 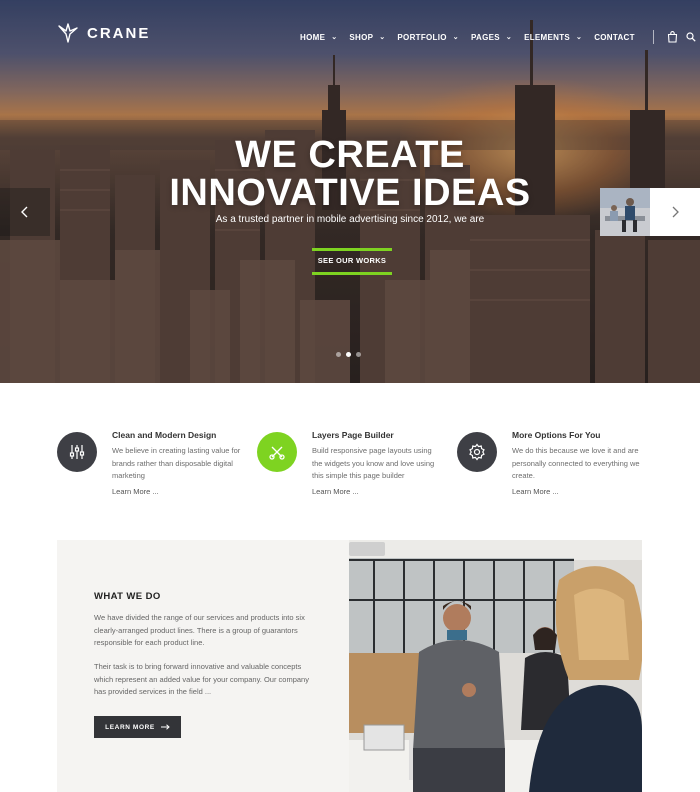 I want to click on search-icon, so click(x=691, y=37).